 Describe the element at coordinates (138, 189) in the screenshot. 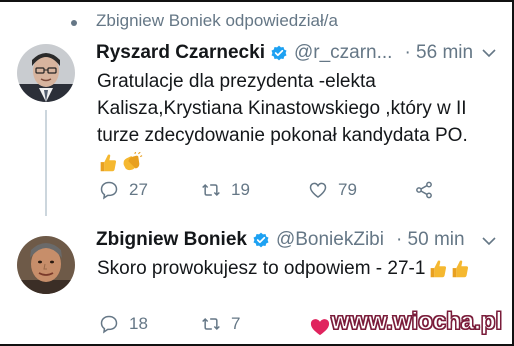

I see `reply-count: 27` at that location.